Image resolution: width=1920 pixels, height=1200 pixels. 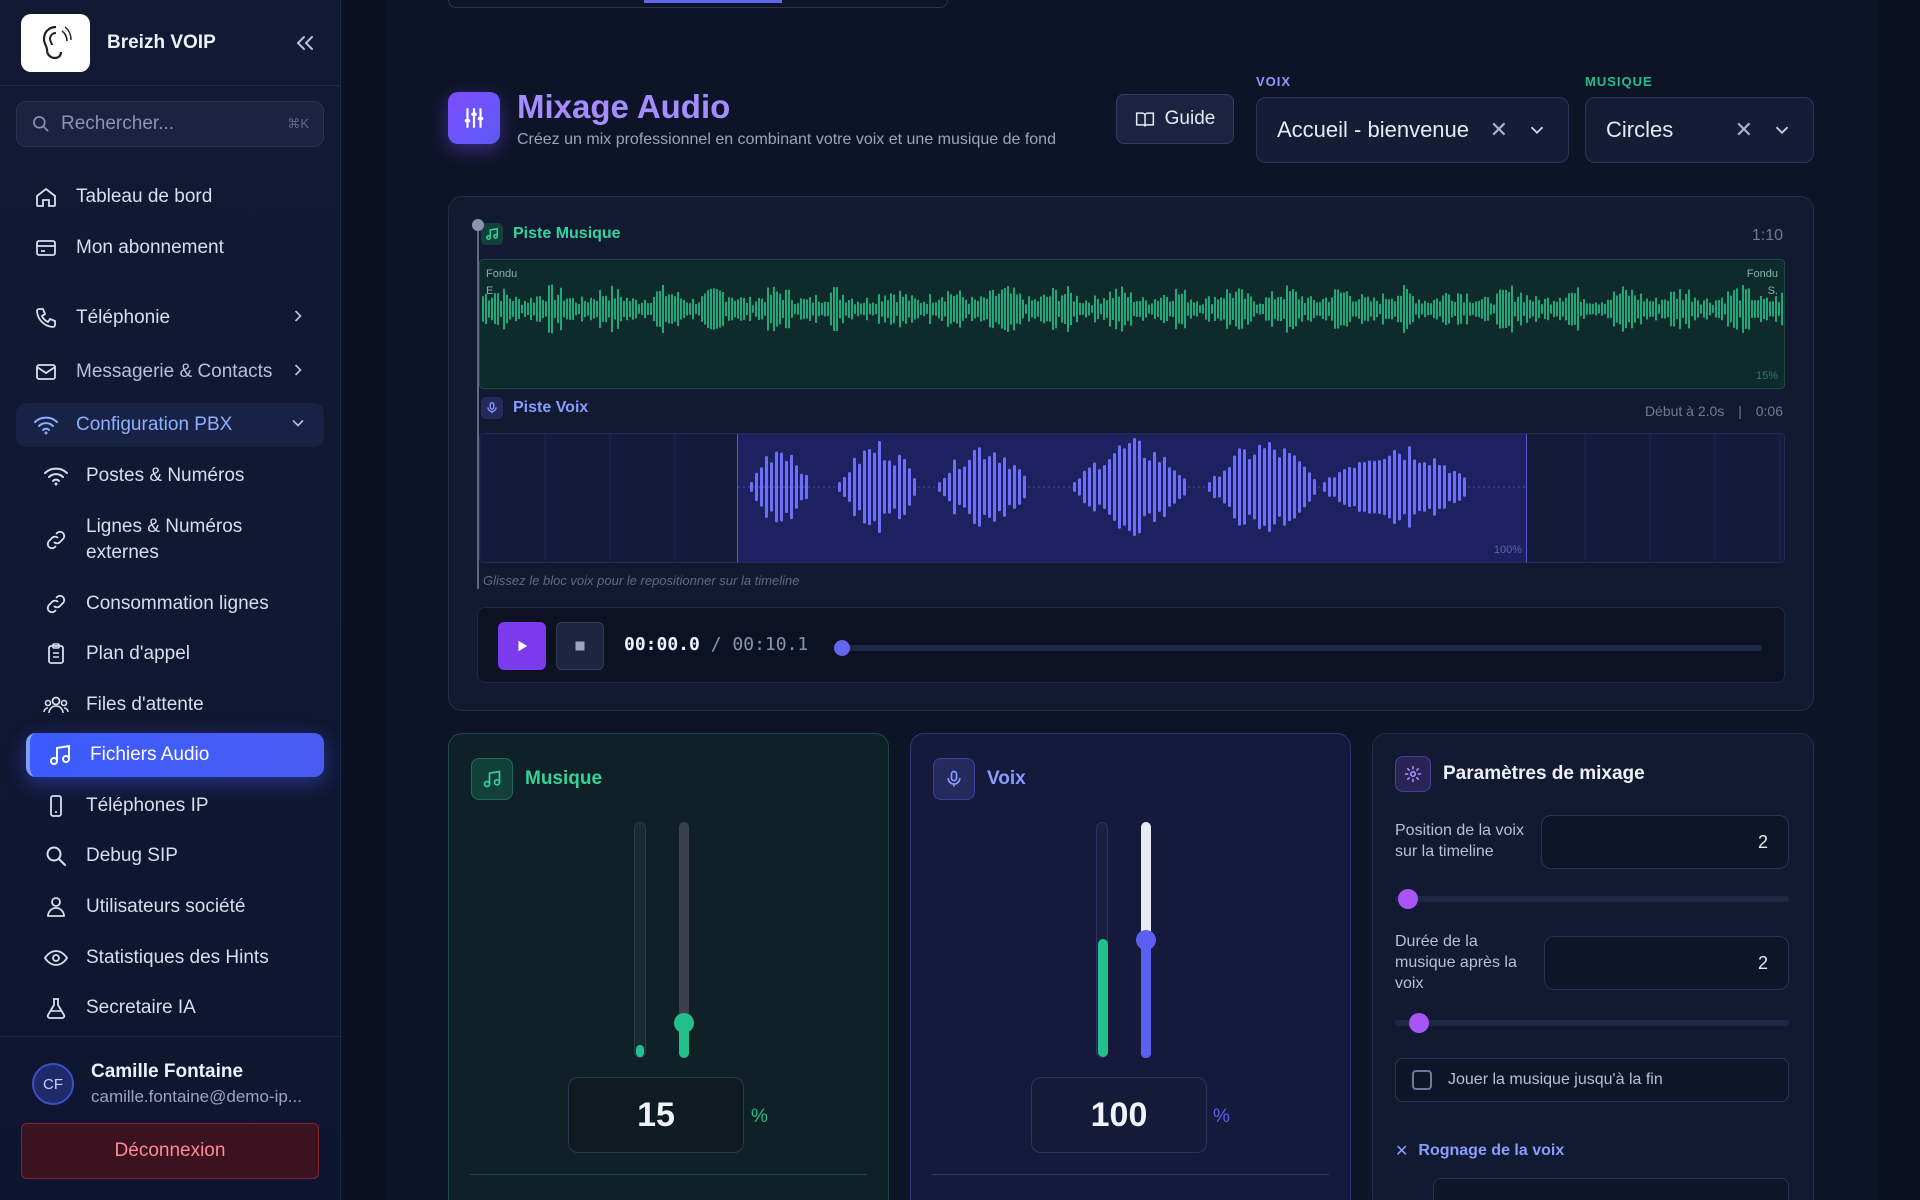 I want to click on voice-volume-input: 100, so click(x=1119, y=1115).